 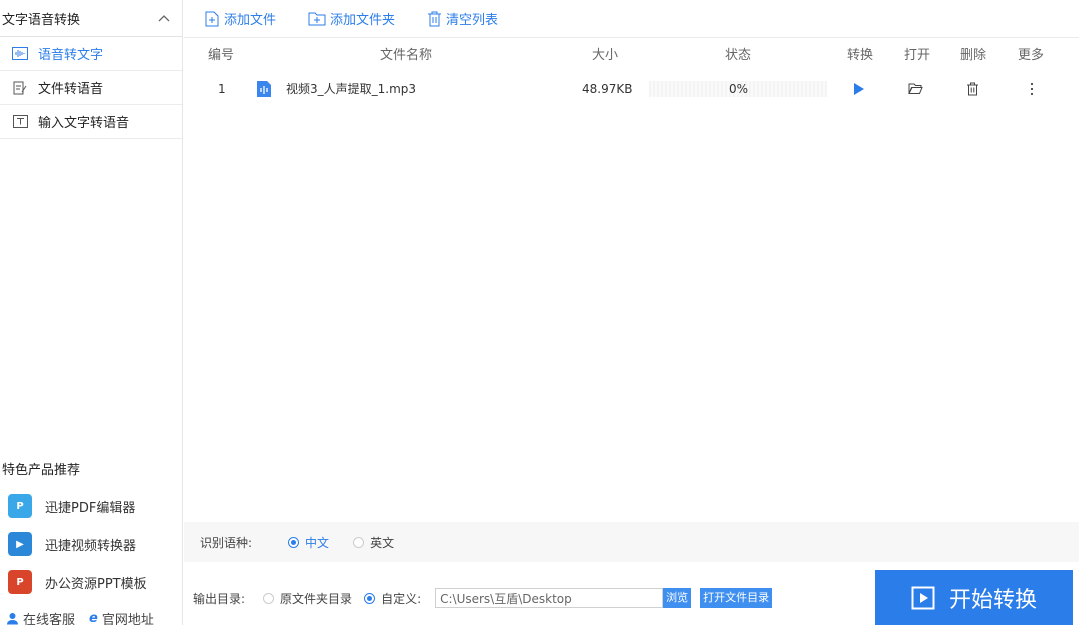 I want to click on add-file-icon, so click(x=212, y=19).